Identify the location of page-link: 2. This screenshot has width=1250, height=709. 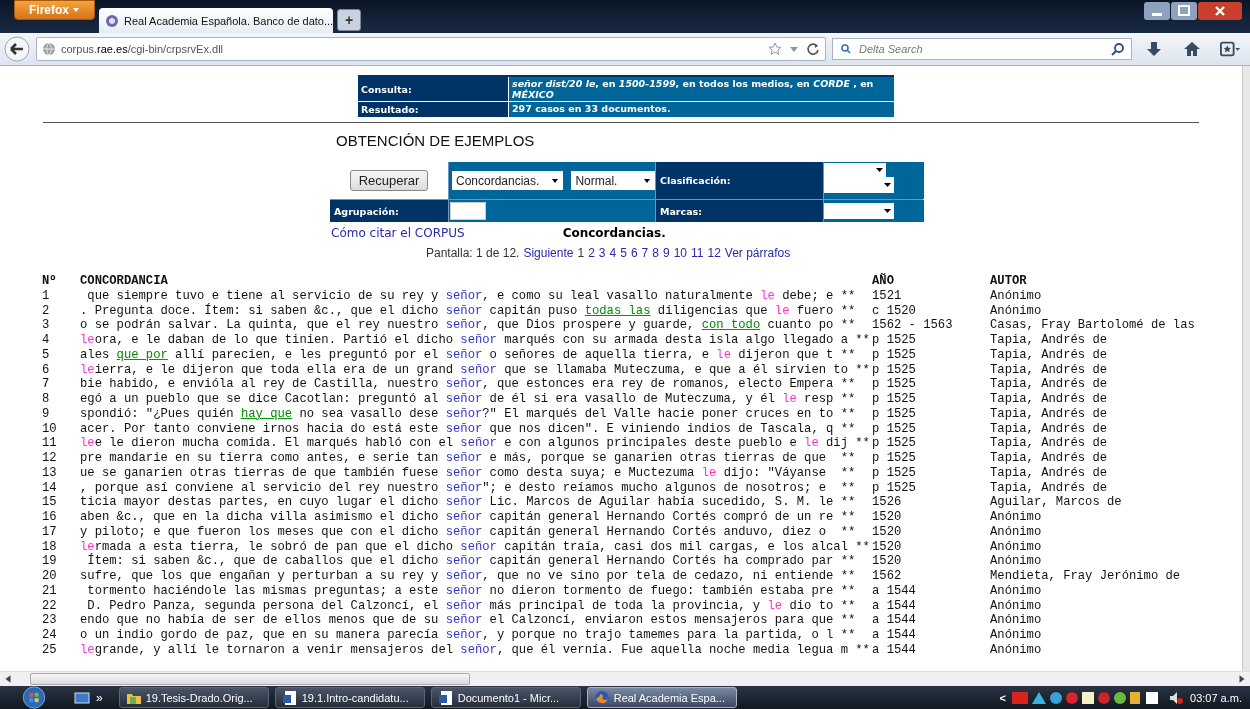
(591, 253).